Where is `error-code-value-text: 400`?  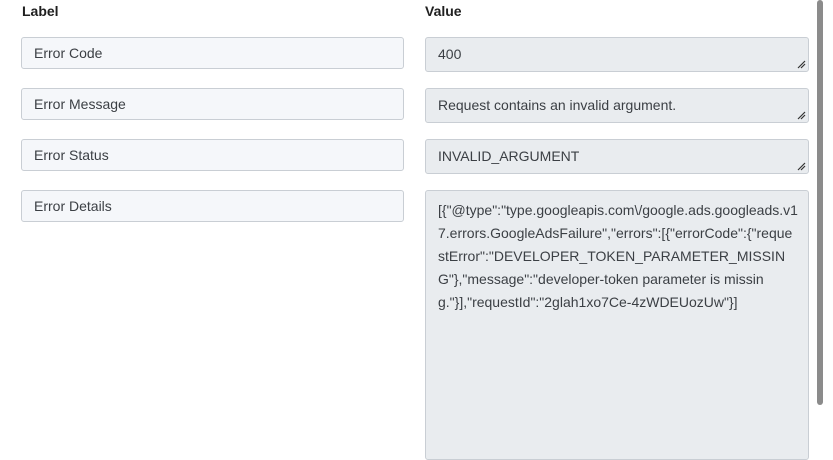 error-code-value-text: 400 is located at coordinates (450, 54).